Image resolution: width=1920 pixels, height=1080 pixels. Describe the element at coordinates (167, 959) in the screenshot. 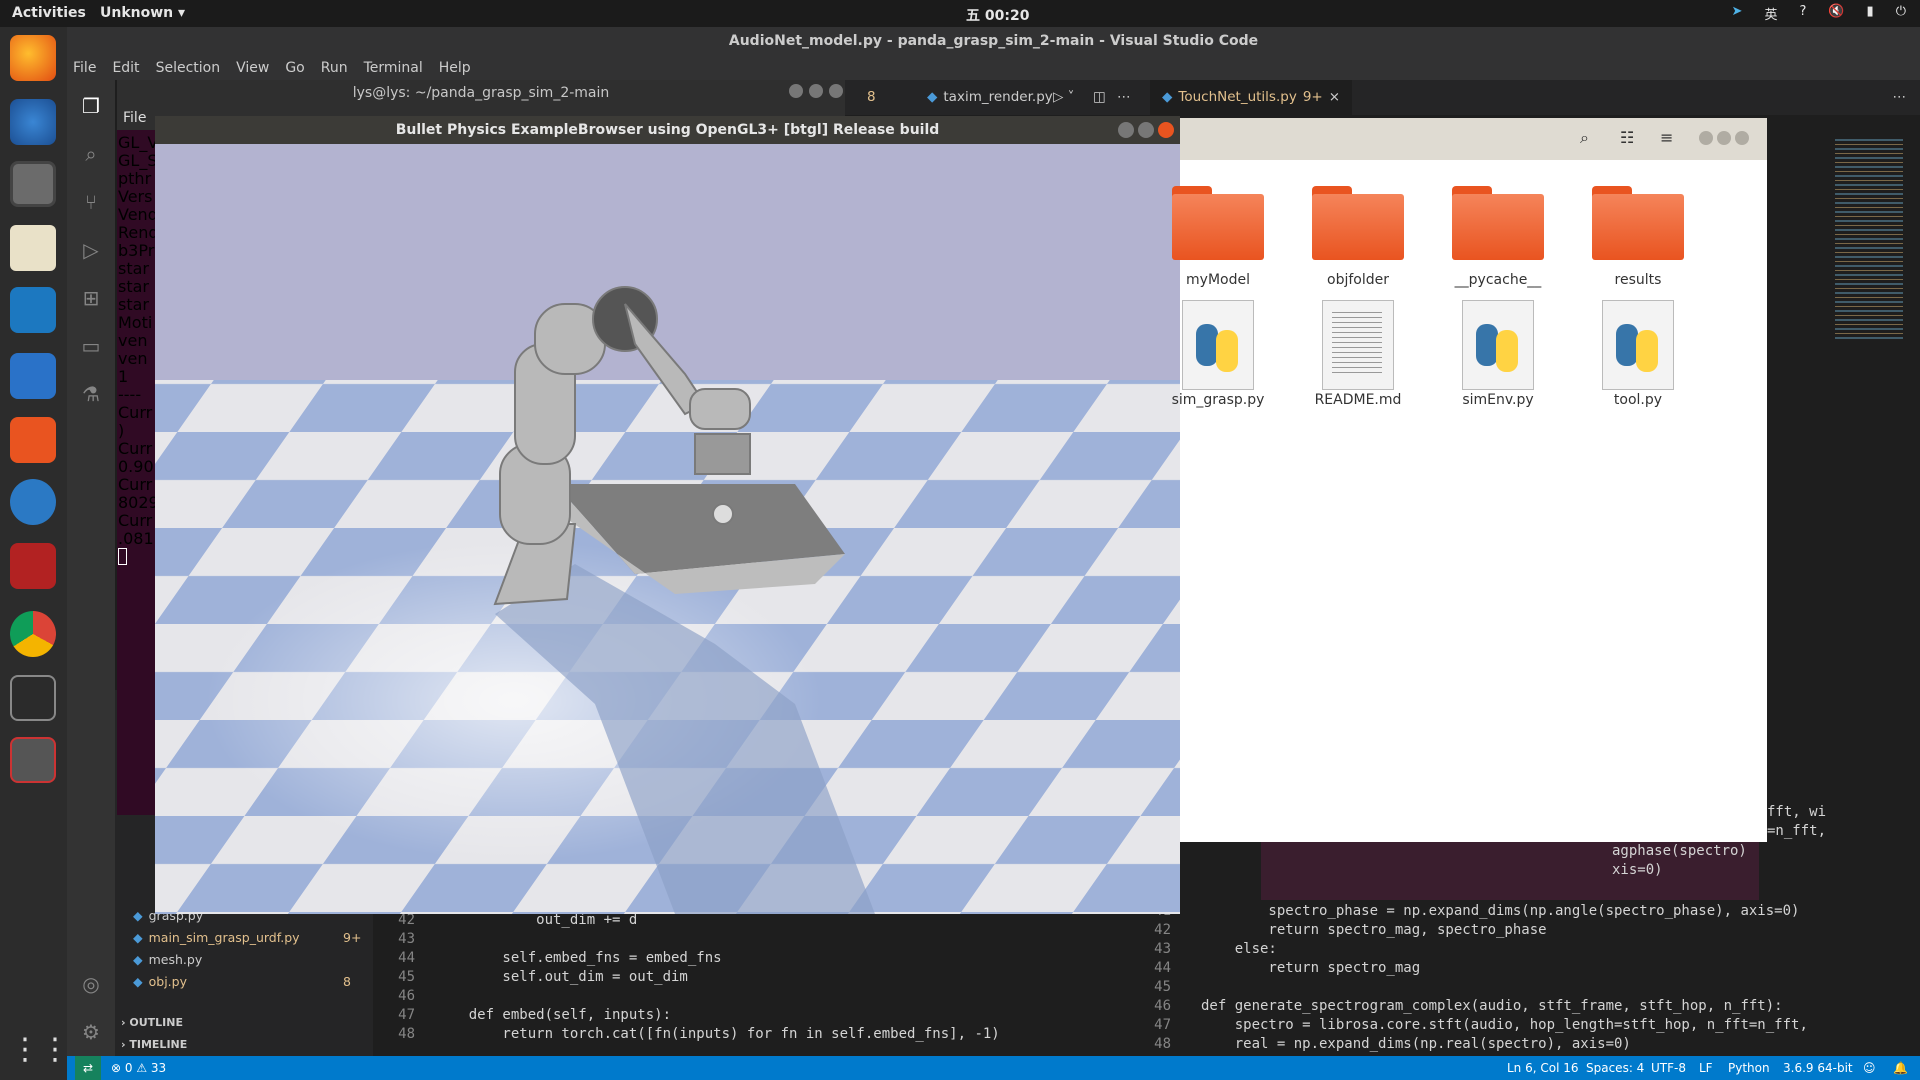

I see `file-item: ◆ mesh.py` at that location.